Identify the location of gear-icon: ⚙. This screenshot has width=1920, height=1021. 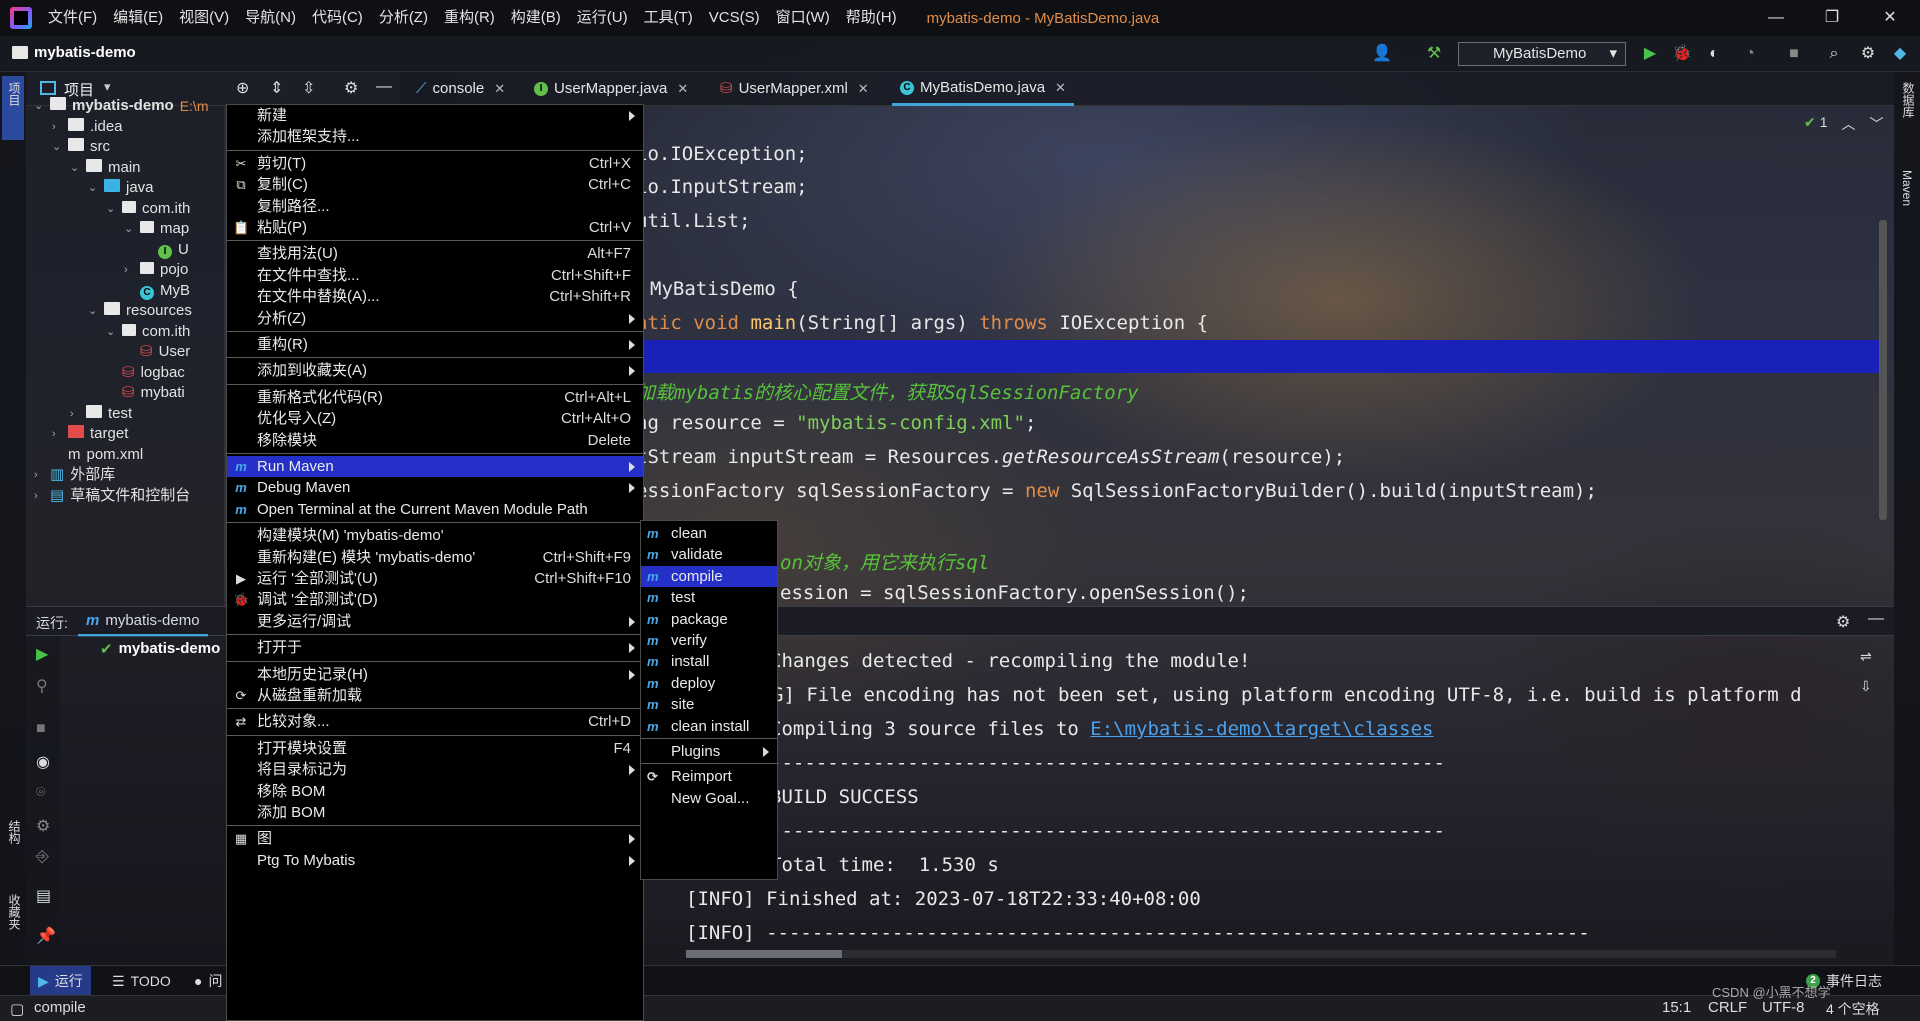
(351, 88).